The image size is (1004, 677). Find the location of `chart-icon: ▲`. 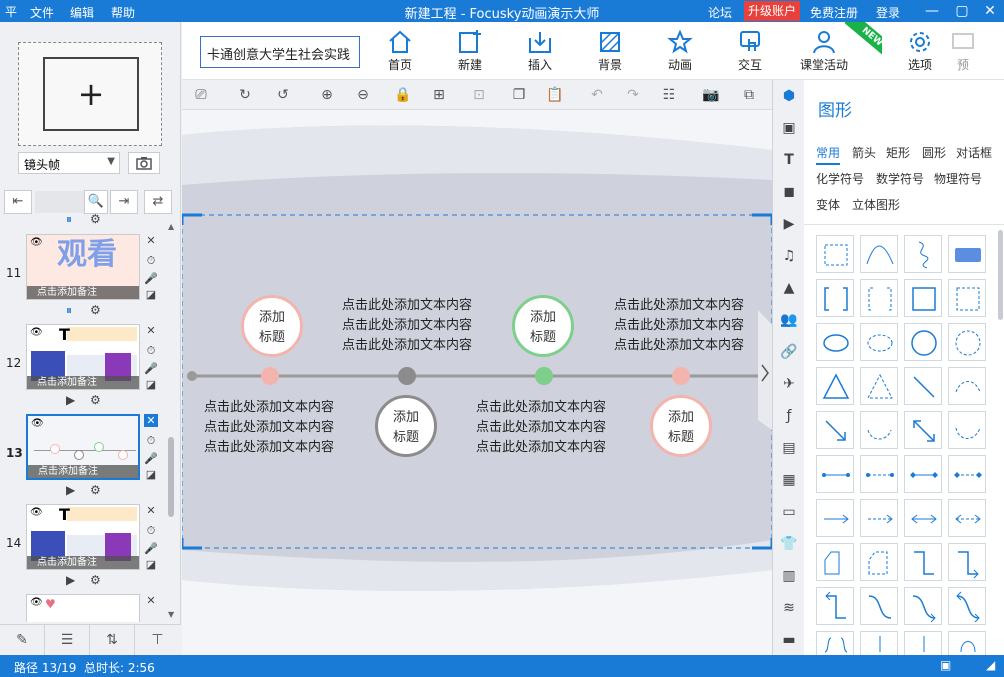

chart-icon: ▲ is located at coordinates (789, 289).